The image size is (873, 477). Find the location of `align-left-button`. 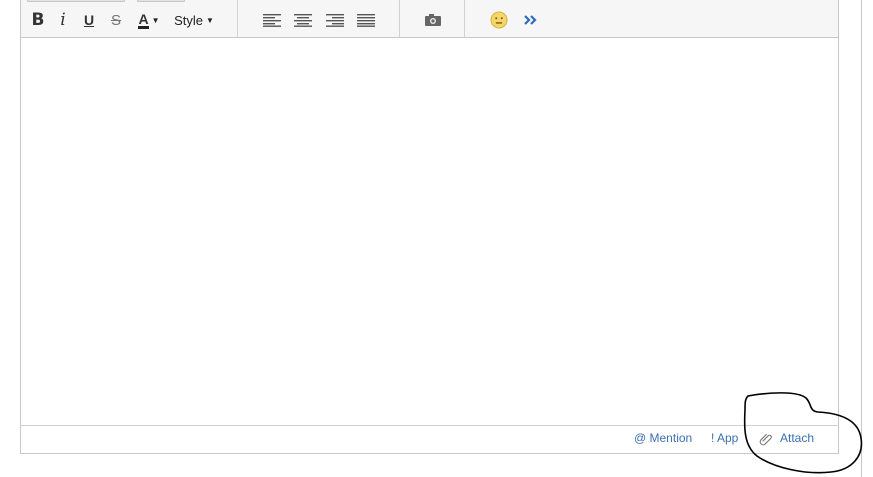

align-left-button is located at coordinates (272, 20).